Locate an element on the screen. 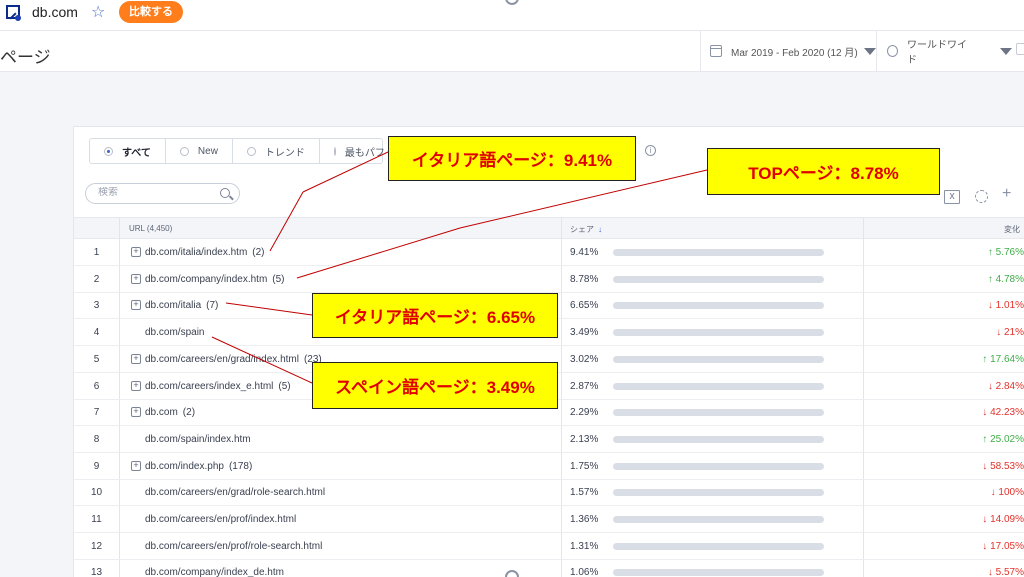  filter-label: トレンド is located at coordinates (284, 153).